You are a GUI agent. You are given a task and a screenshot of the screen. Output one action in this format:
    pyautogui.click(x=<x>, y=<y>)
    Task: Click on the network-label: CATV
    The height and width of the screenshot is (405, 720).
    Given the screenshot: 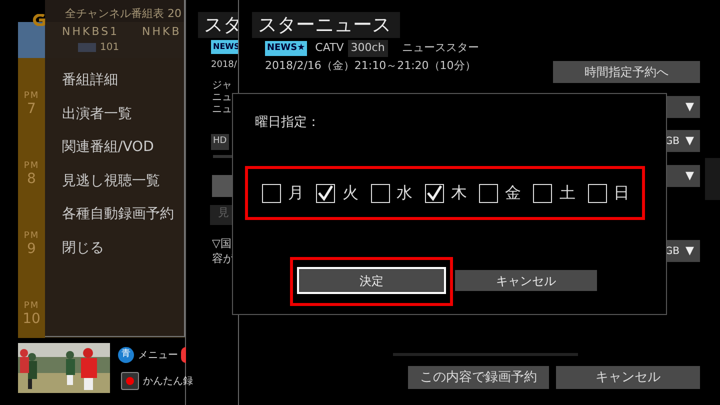 What is the action you would take?
    pyautogui.click(x=329, y=48)
    